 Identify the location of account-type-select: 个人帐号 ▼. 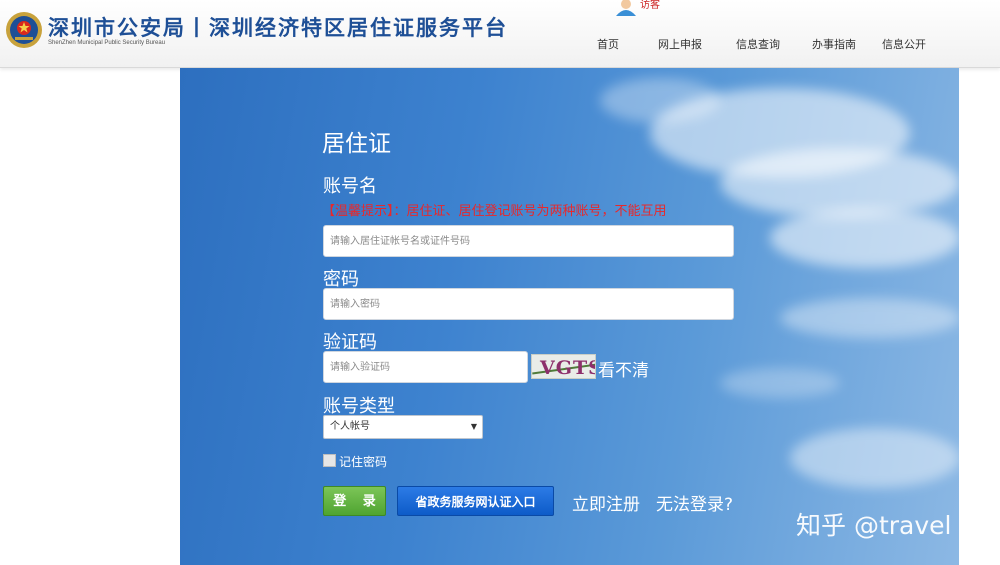
(403, 427).